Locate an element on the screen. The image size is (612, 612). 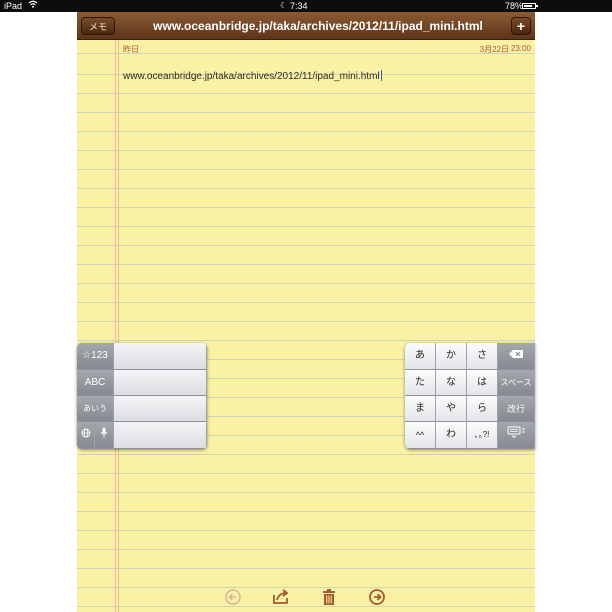
note-actions-bar is located at coordinates (306, 597).